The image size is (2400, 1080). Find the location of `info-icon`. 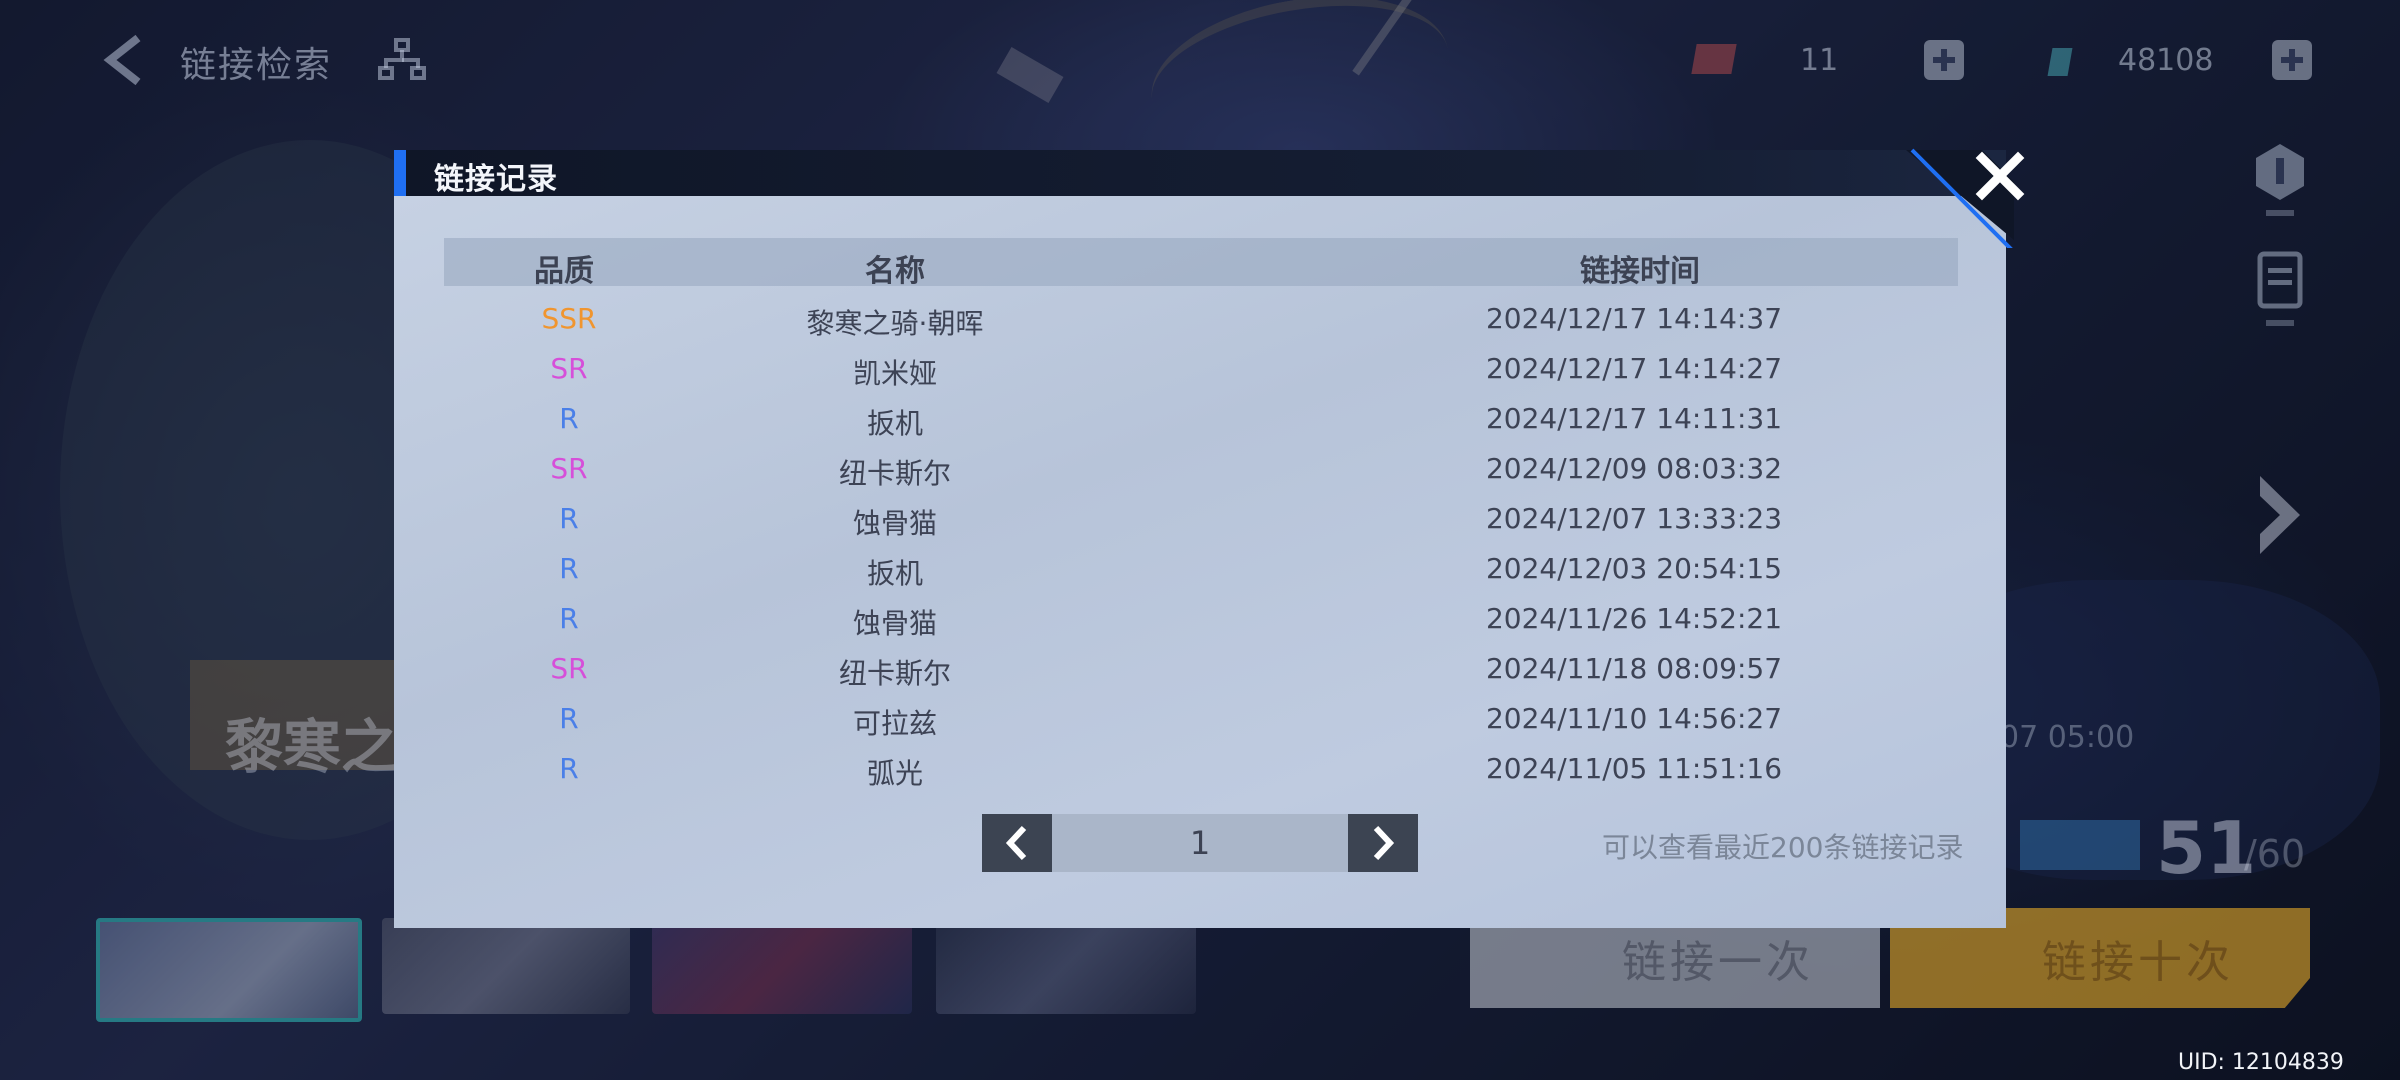

info-icon is located at coordinates (2280, 185).